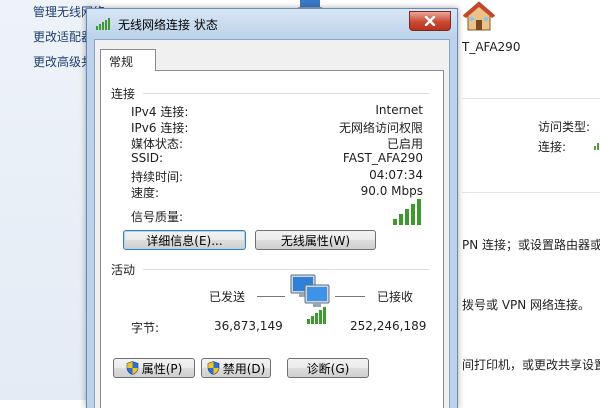 The width and height of the screenshot is (600, 408). I want to click on bytes-sent-value: 36,873,149, so click(248, 326).